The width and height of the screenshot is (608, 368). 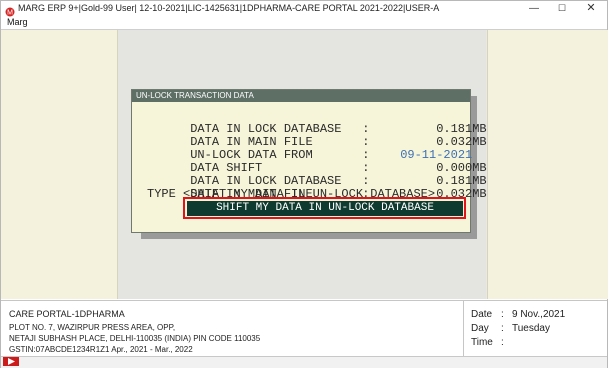 I want to click on minimize-button: —, so click(x=534, y=9).